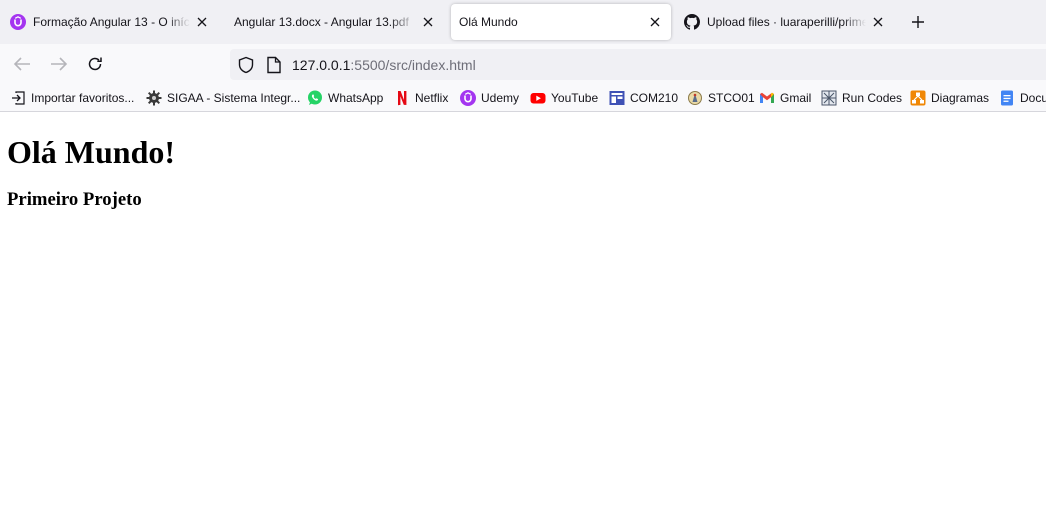 The height and width of the screenshot is (524, 1046). I want to click on back-button, so click(22, 64).